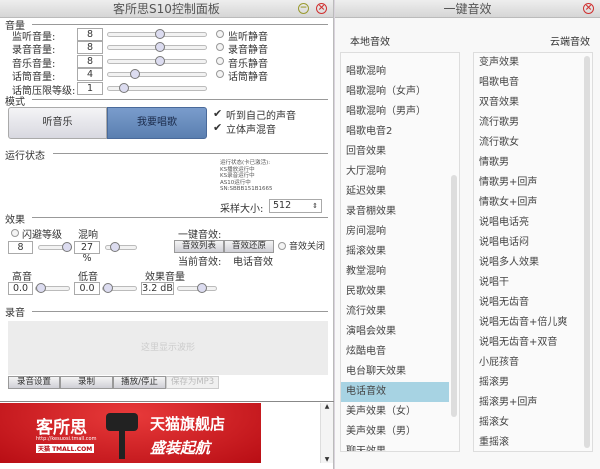  I want to click on effect-list-item: 说唱电话亮, so click(528, 223).